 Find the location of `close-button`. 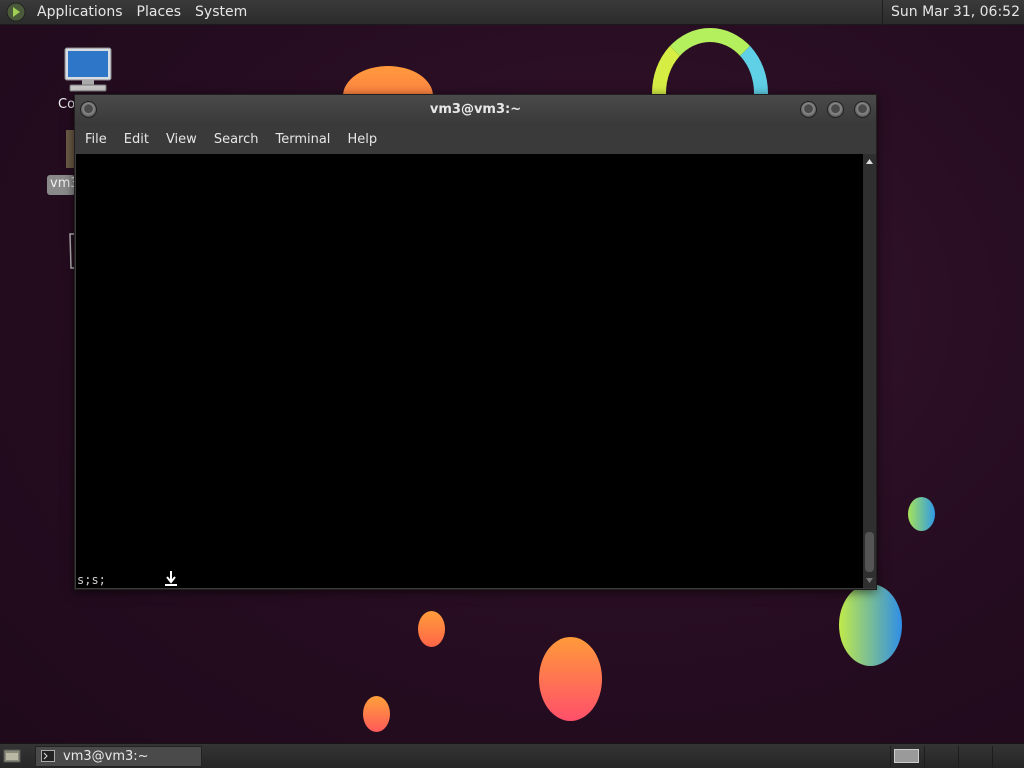

close-button is located at coordinates (862, 109).